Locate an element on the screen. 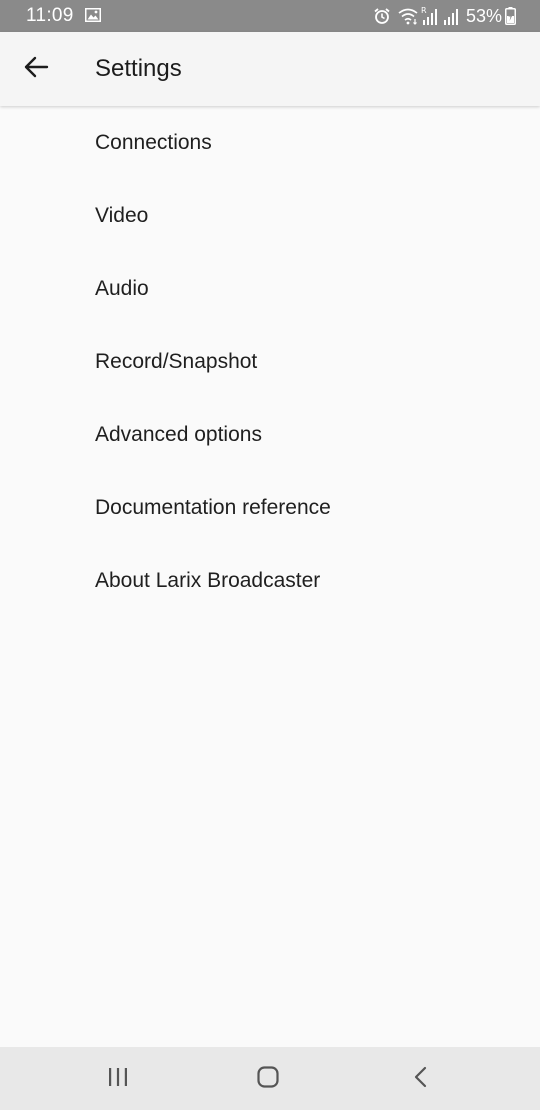 Image resolution: width=540 pixels, height=1110 pixels. back-button is located at coordinates (36, 69).